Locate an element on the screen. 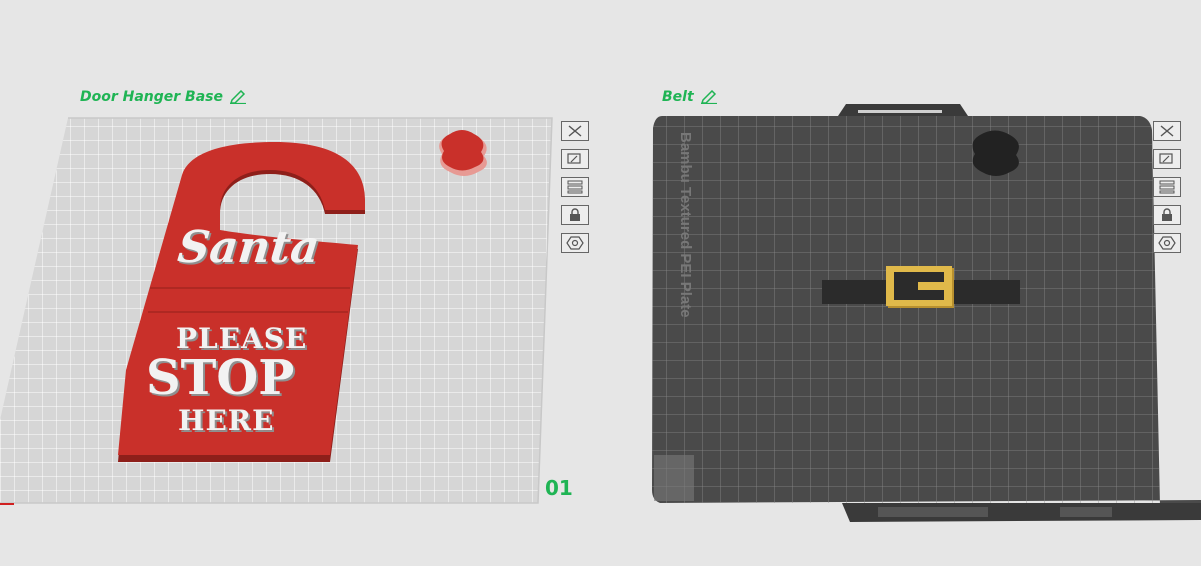  plate-2-toolbar is located at coordinates (1167, 187).